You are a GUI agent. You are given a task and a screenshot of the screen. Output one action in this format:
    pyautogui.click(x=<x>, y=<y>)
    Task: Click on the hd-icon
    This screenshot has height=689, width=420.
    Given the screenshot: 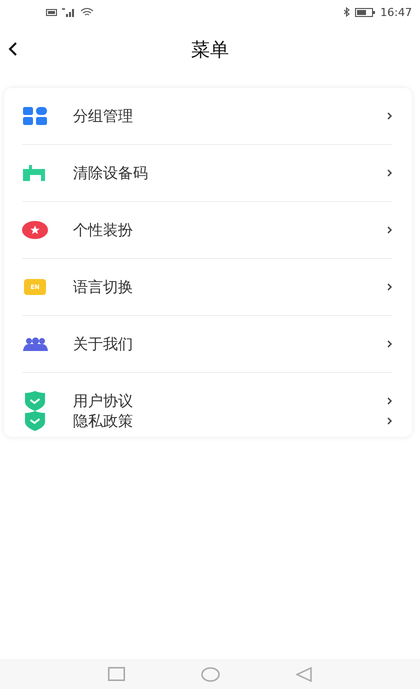 What is the action you would take?
    pyautogui.click(x=51, y=12)
    